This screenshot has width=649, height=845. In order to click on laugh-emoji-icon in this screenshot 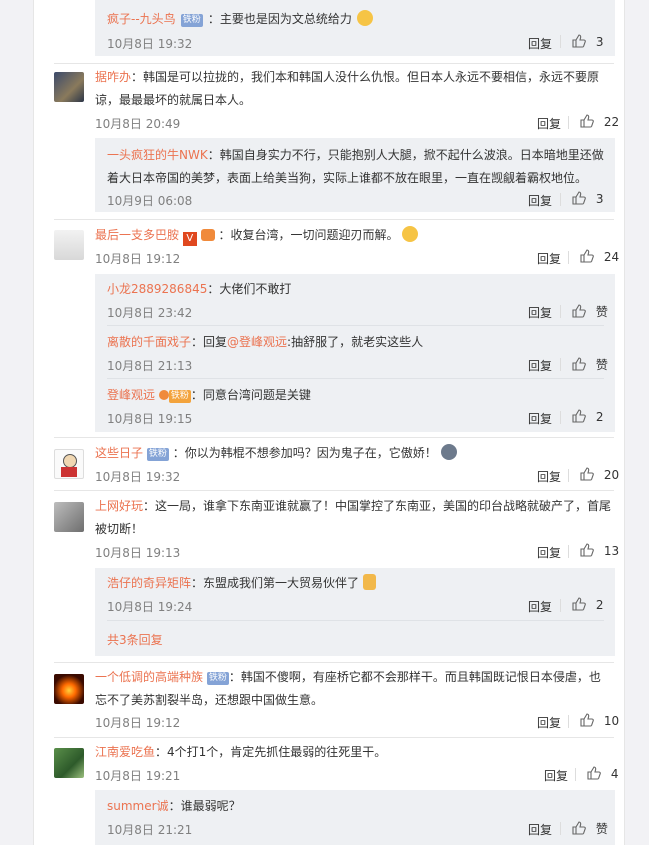, I will do `click(364, 18)`.